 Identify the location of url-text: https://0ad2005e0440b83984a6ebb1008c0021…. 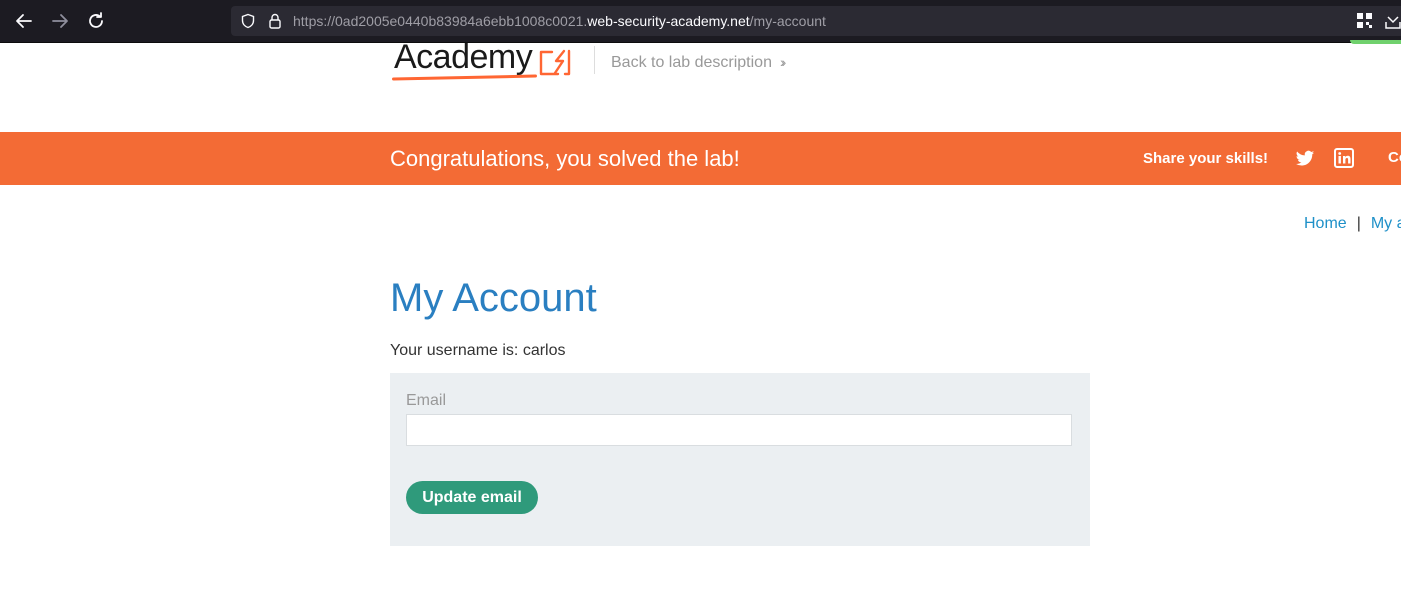
(559, 21).